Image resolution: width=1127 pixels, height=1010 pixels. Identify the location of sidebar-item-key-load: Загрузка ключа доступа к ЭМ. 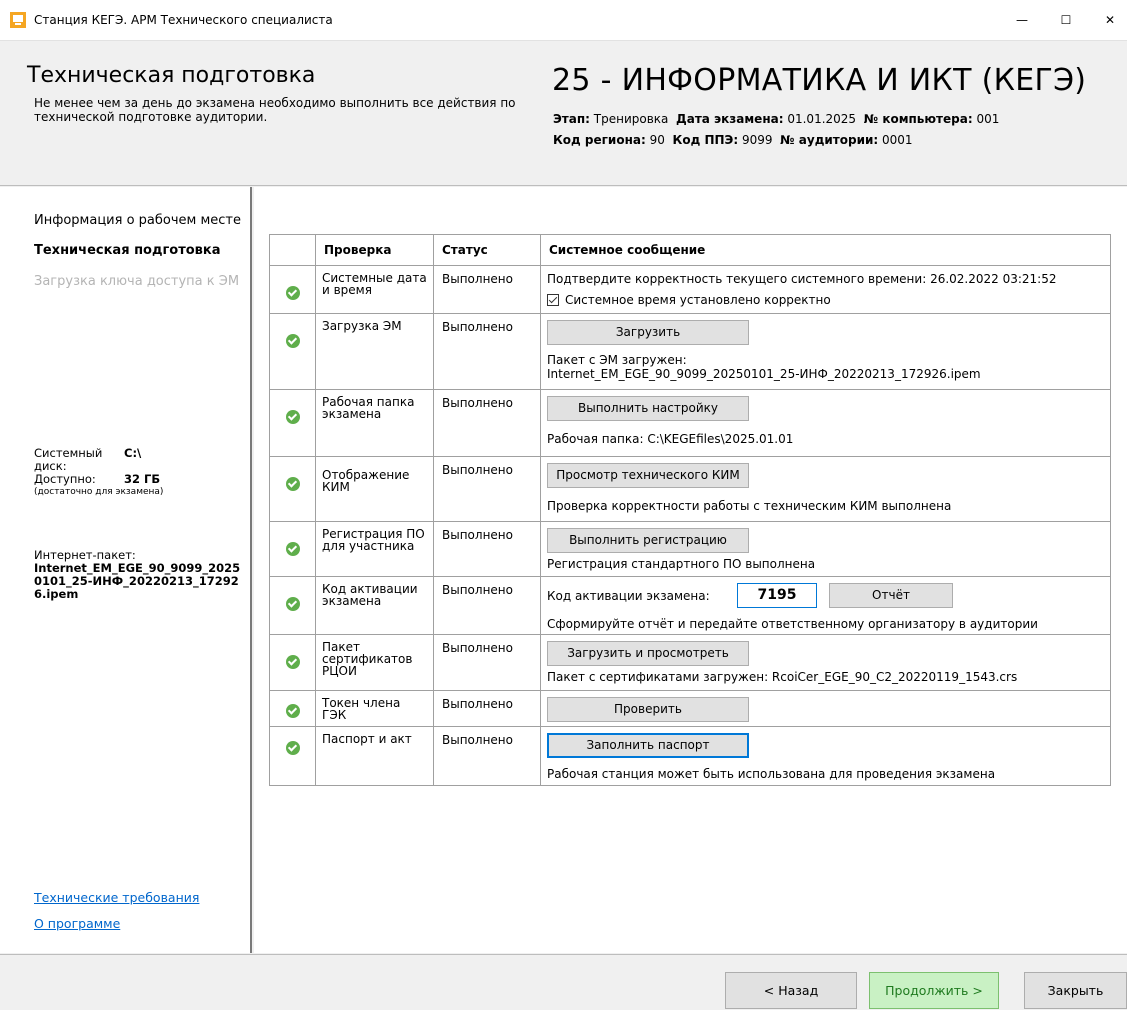
(137, 281).